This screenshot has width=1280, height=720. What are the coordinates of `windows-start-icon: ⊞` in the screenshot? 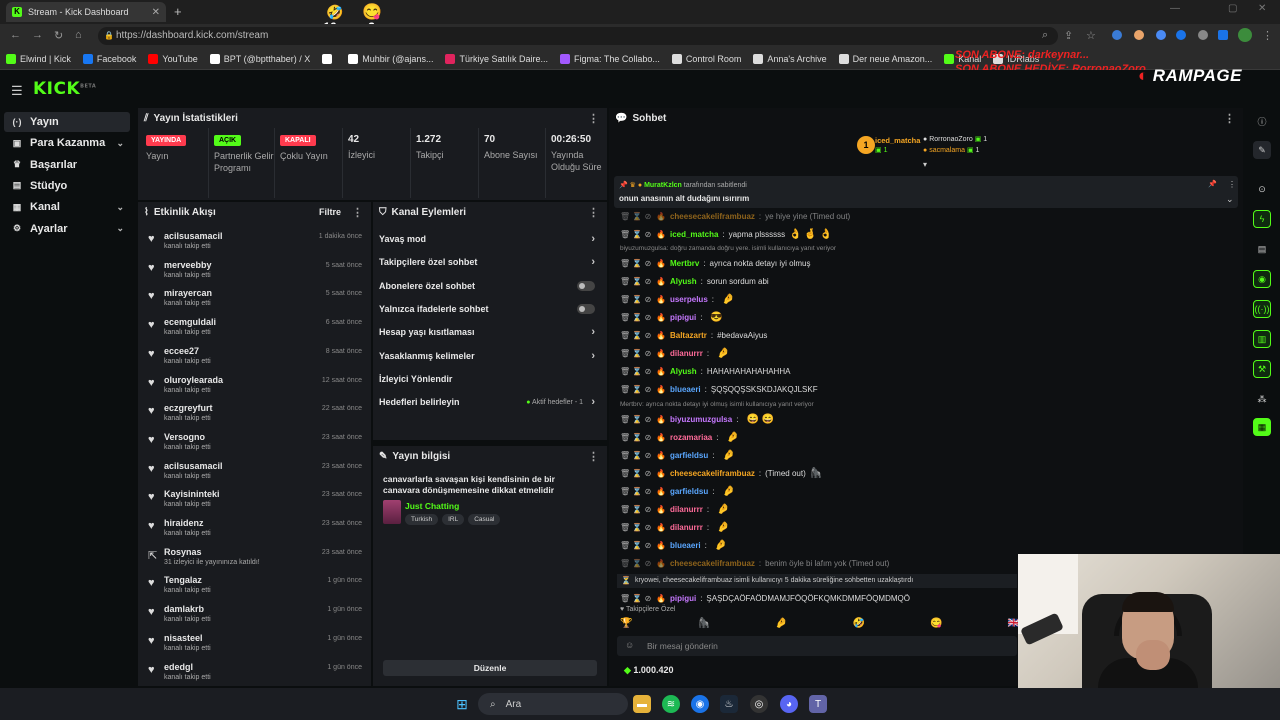 It's located at (462, 704).